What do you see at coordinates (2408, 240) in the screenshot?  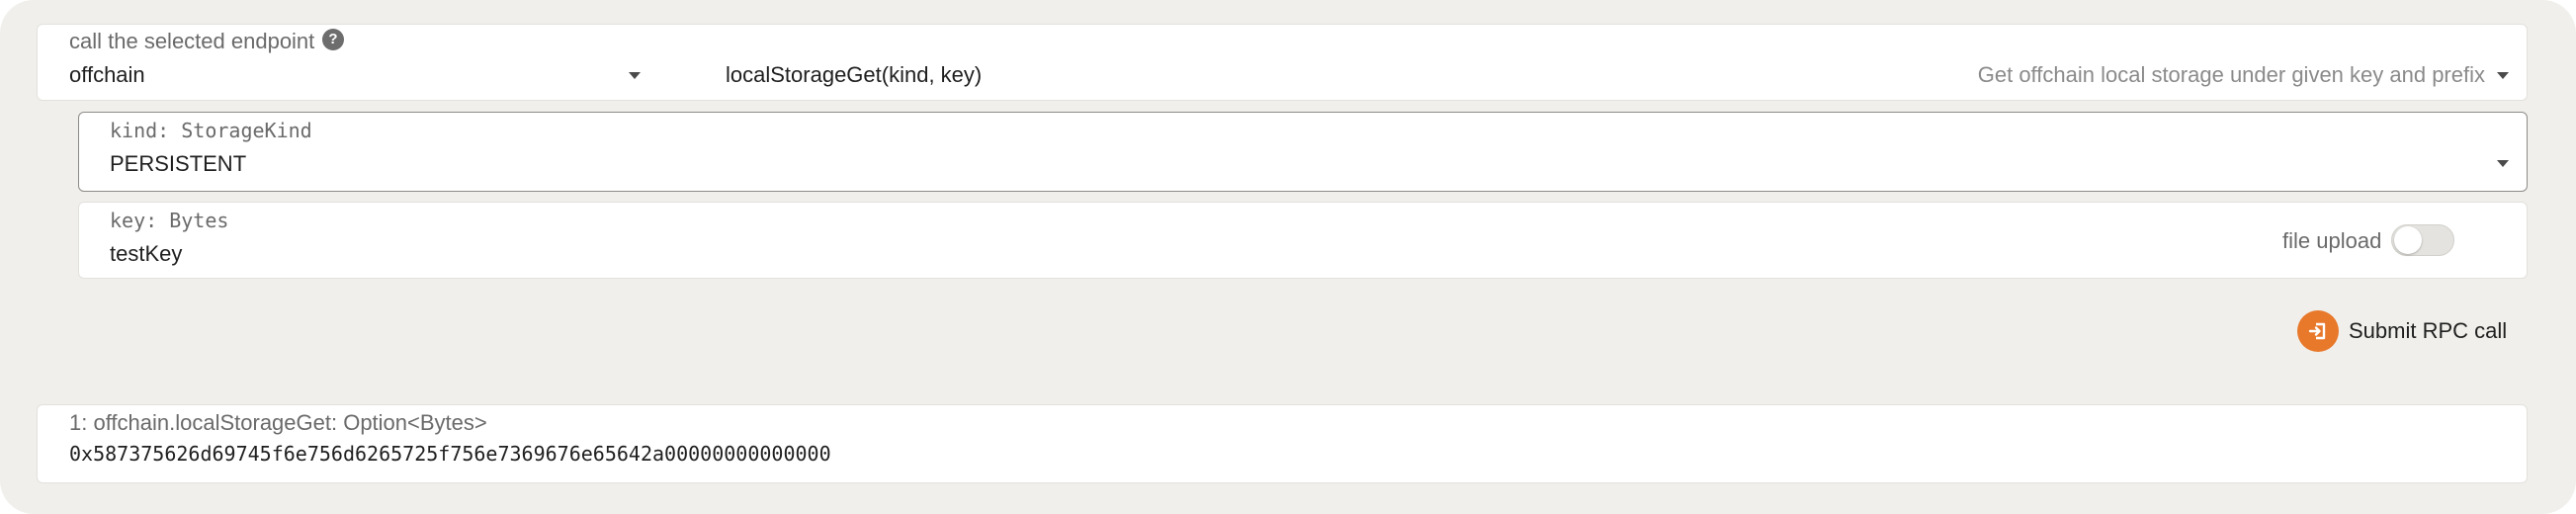 I see `toggle-knob` at bounding box center [2408, 240].